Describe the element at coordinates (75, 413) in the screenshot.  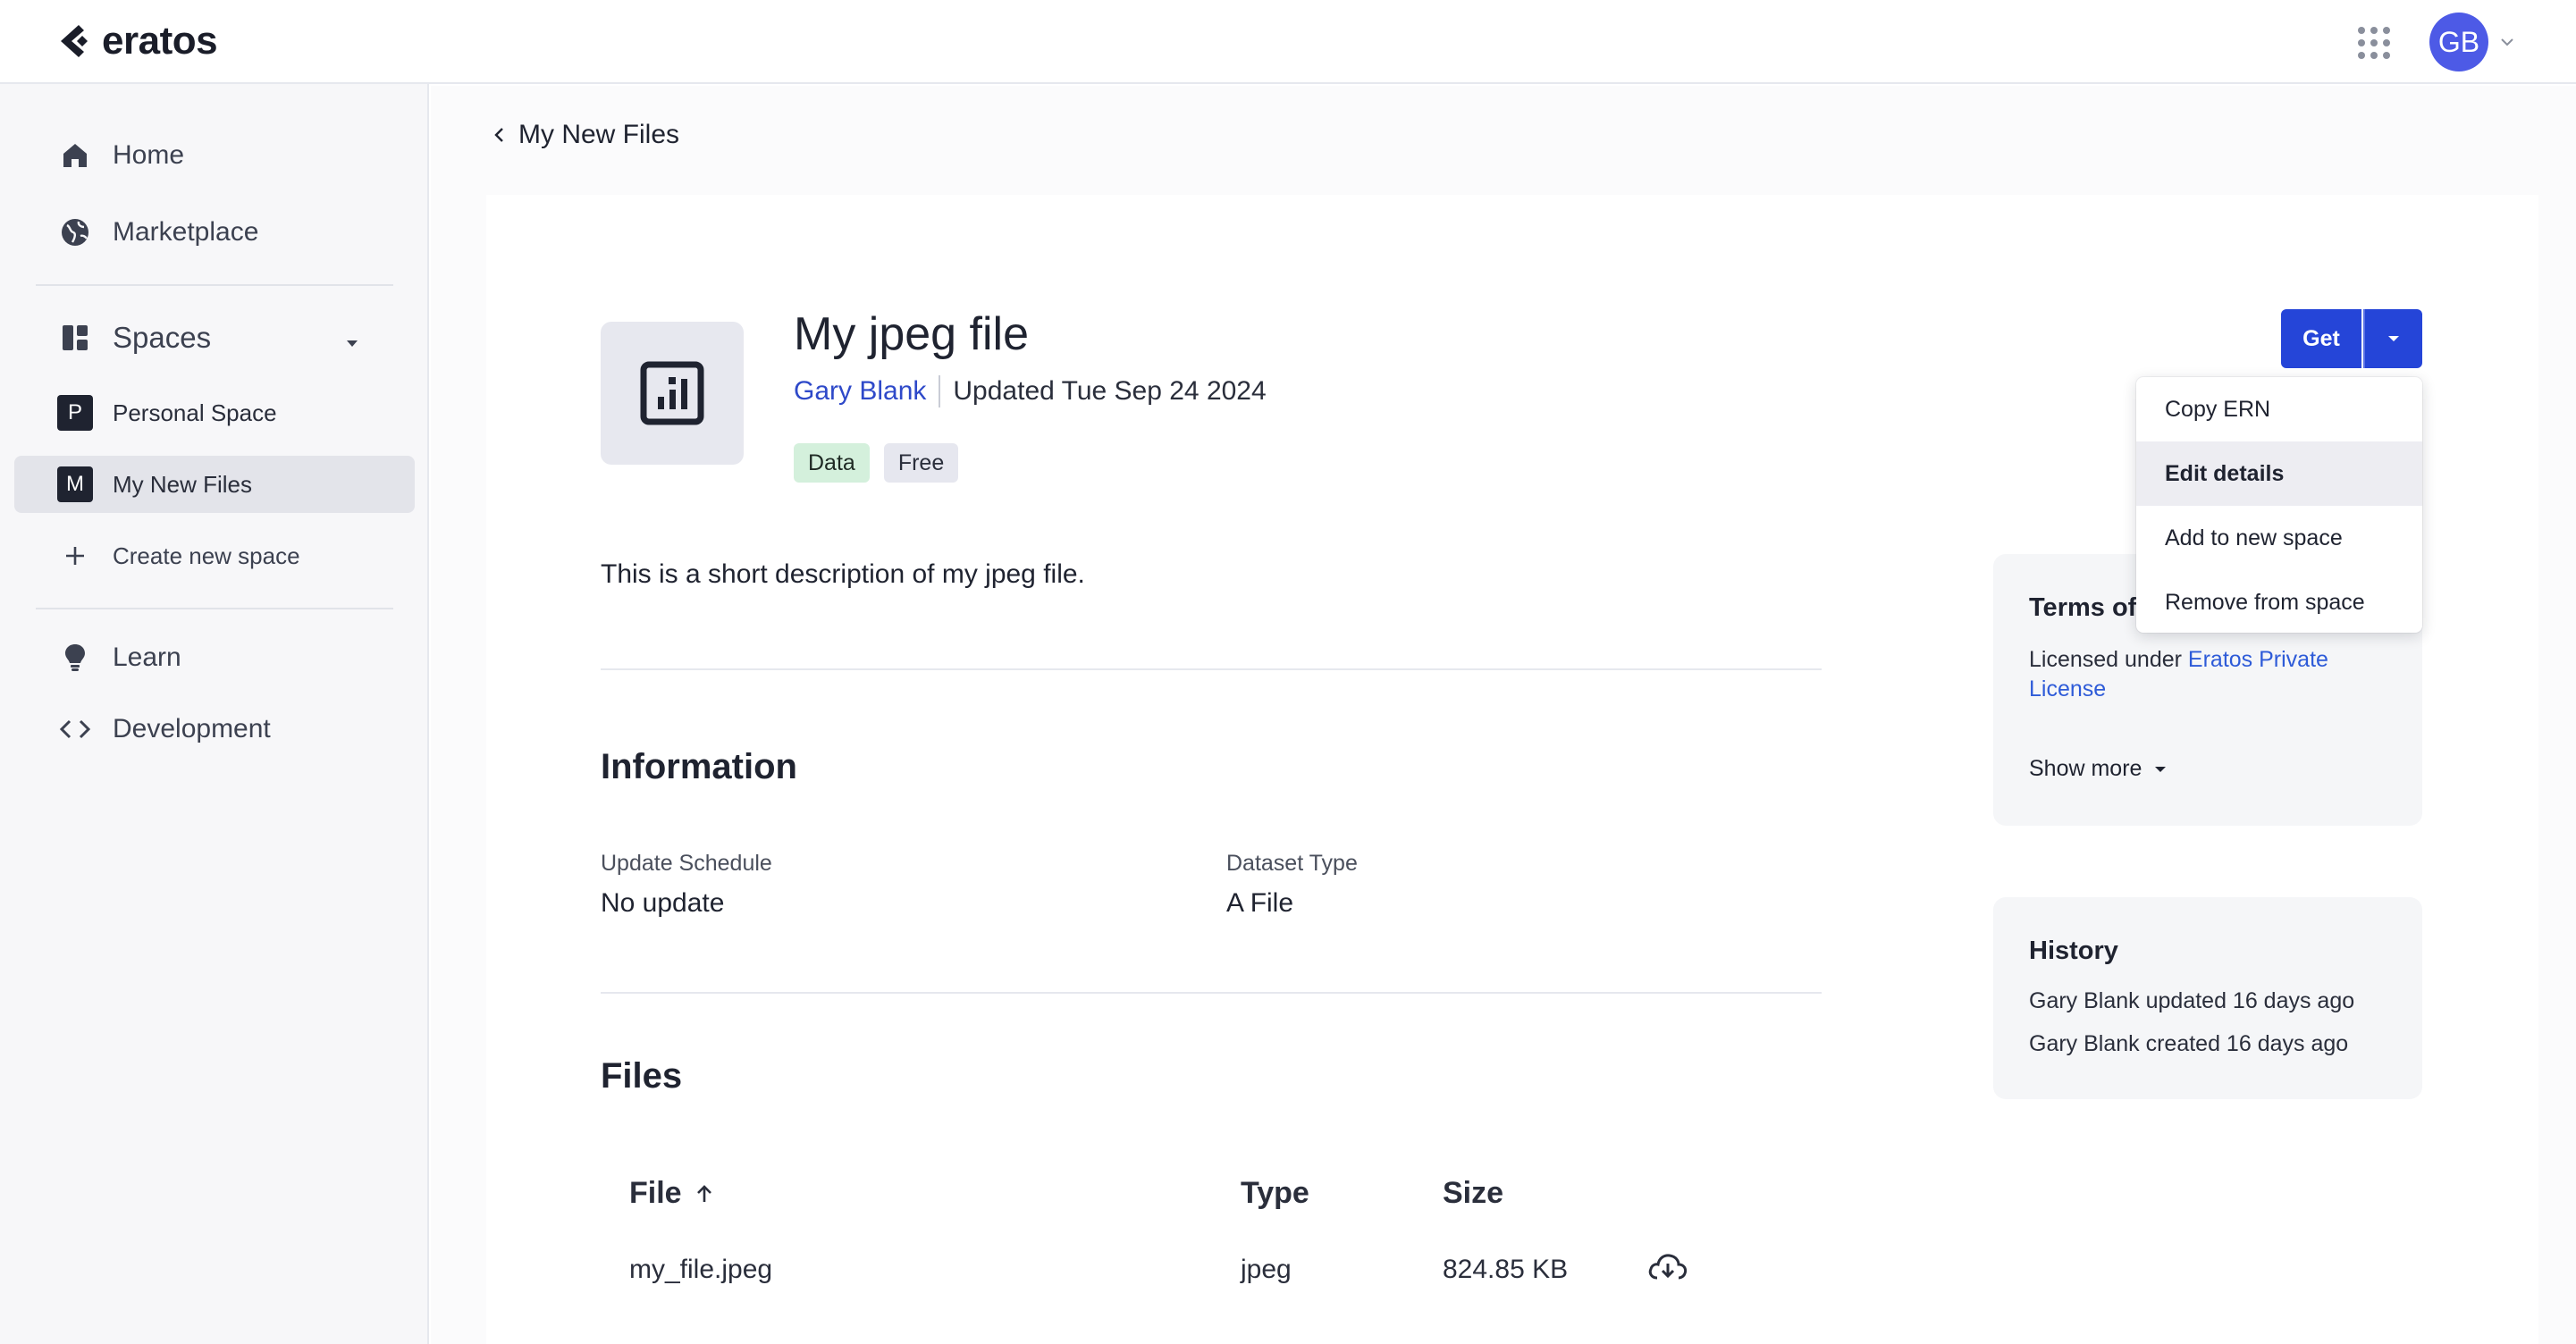
I see `space-badge: P` at that location.